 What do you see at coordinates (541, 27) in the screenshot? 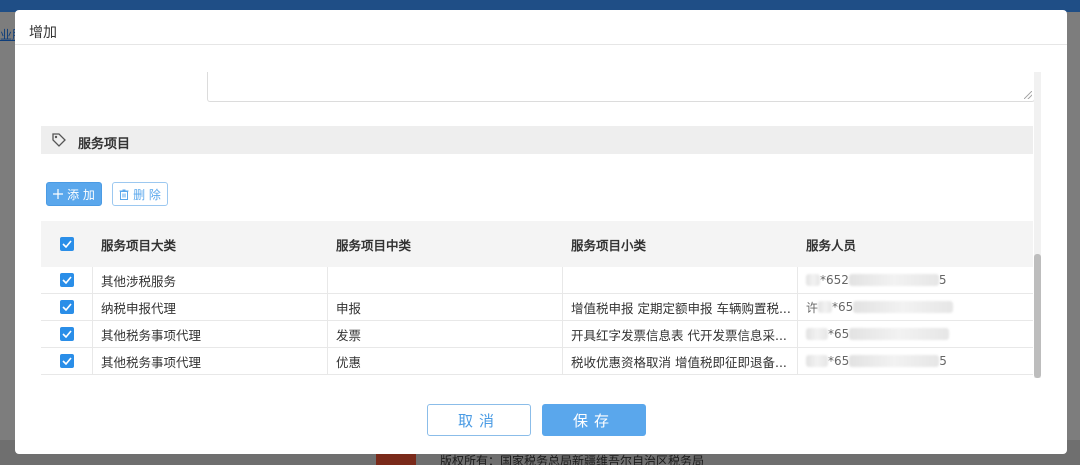
I see `dialog-header: 增加` at bounding box center [541, 27].